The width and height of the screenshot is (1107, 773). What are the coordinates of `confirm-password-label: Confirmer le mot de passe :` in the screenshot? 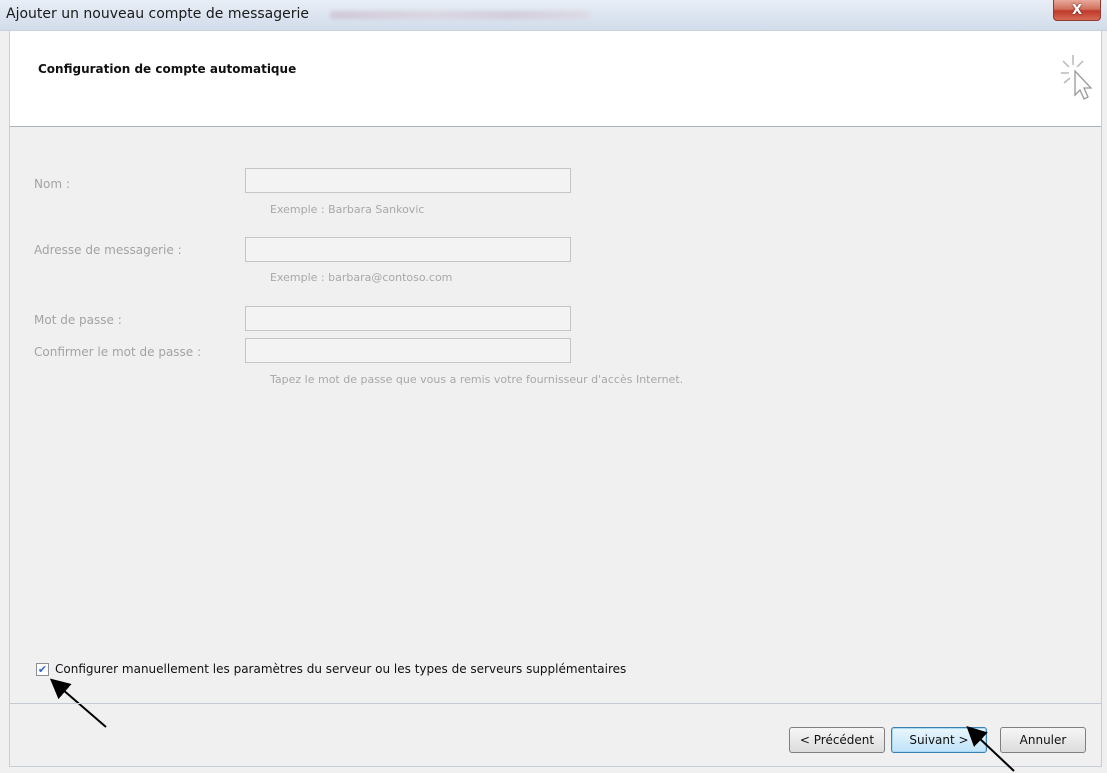 It's located at (118, 352).